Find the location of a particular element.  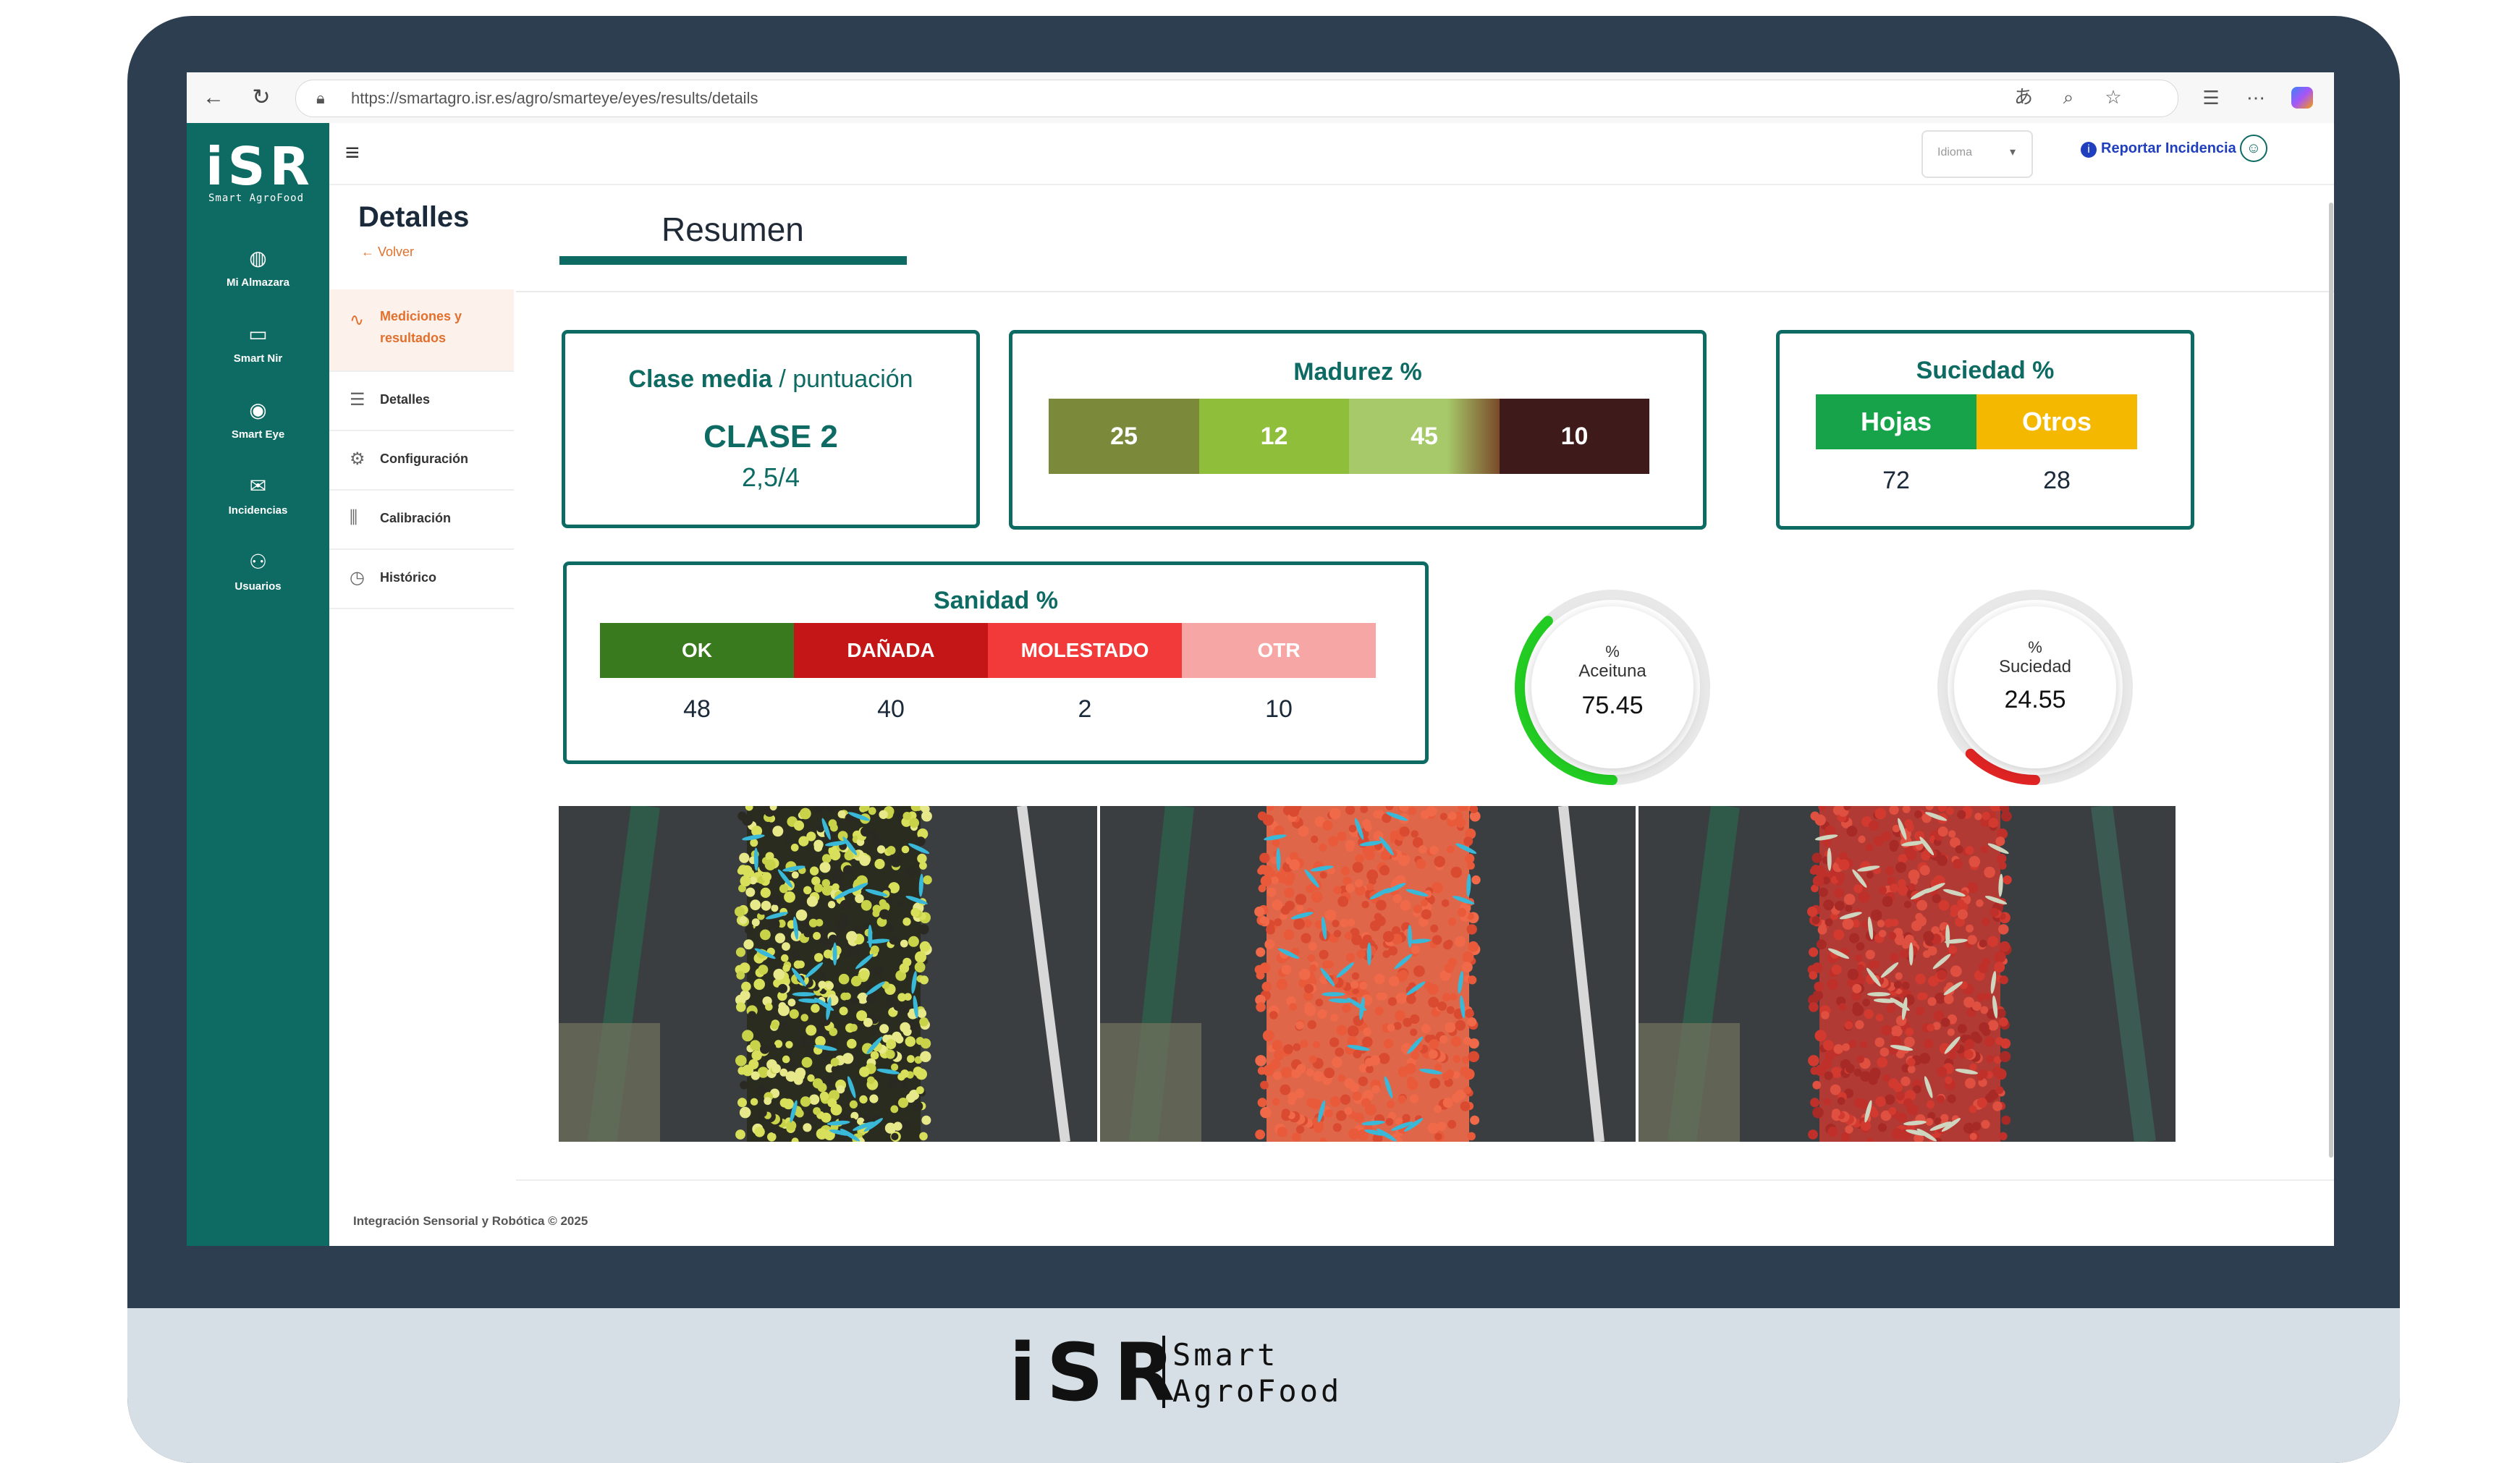

subnav-item-label: Calibración is located at coordinates (416, 518).